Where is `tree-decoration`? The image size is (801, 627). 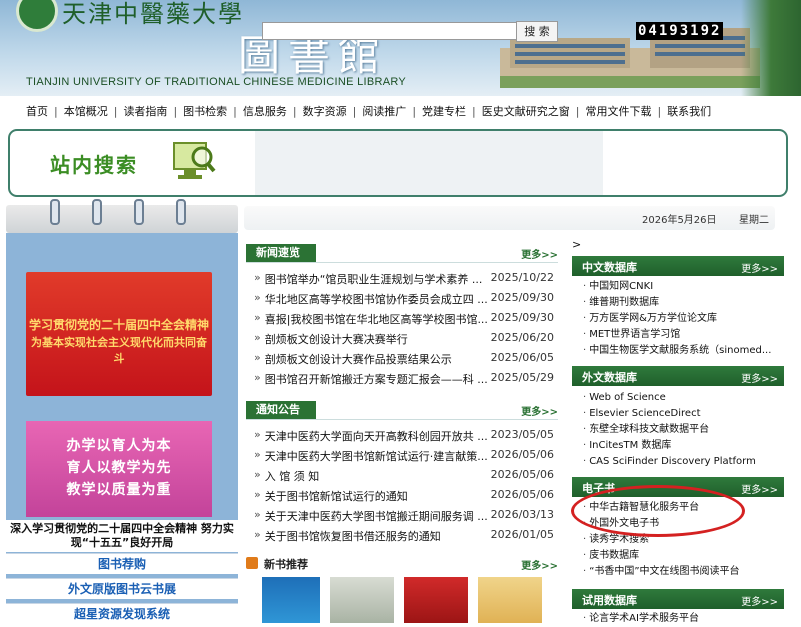
tree-decoration is located at coordinates (771, 48).